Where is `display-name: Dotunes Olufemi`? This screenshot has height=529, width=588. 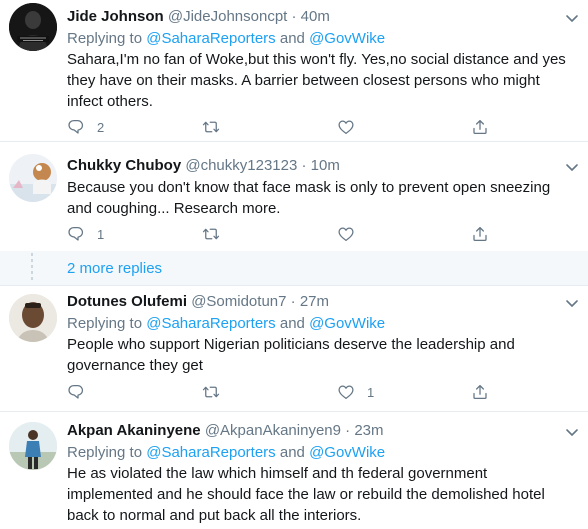 display-name: Dotunes Olufemi is located at coordinates (127, 301).